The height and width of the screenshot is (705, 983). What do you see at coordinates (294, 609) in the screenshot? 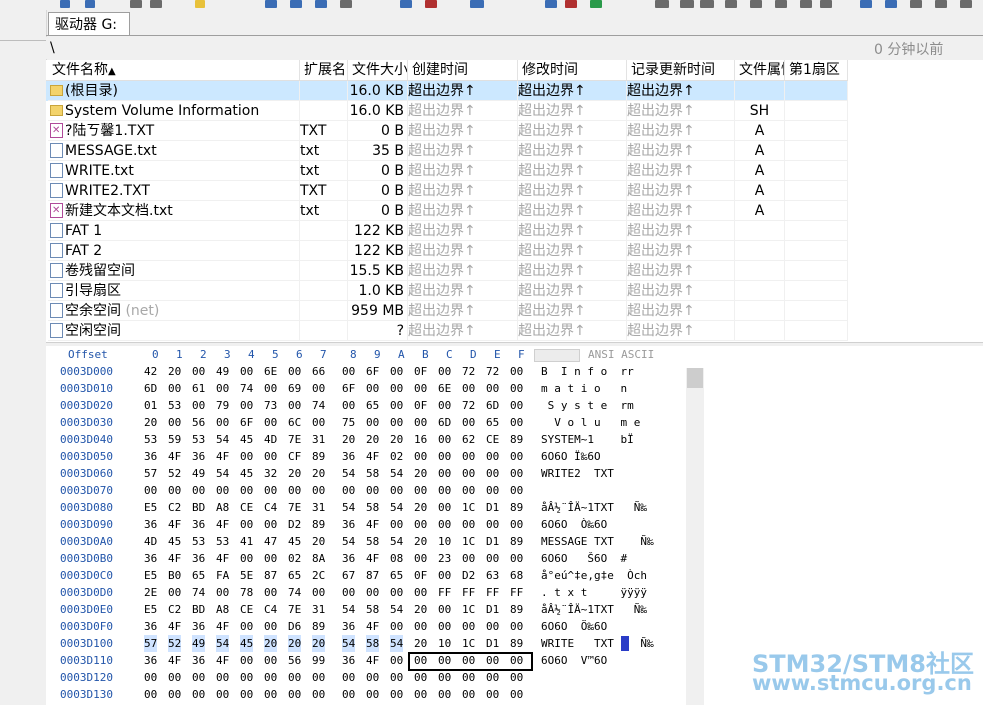
I see `hex-byte: 7E` at bounding box center [294, 609].